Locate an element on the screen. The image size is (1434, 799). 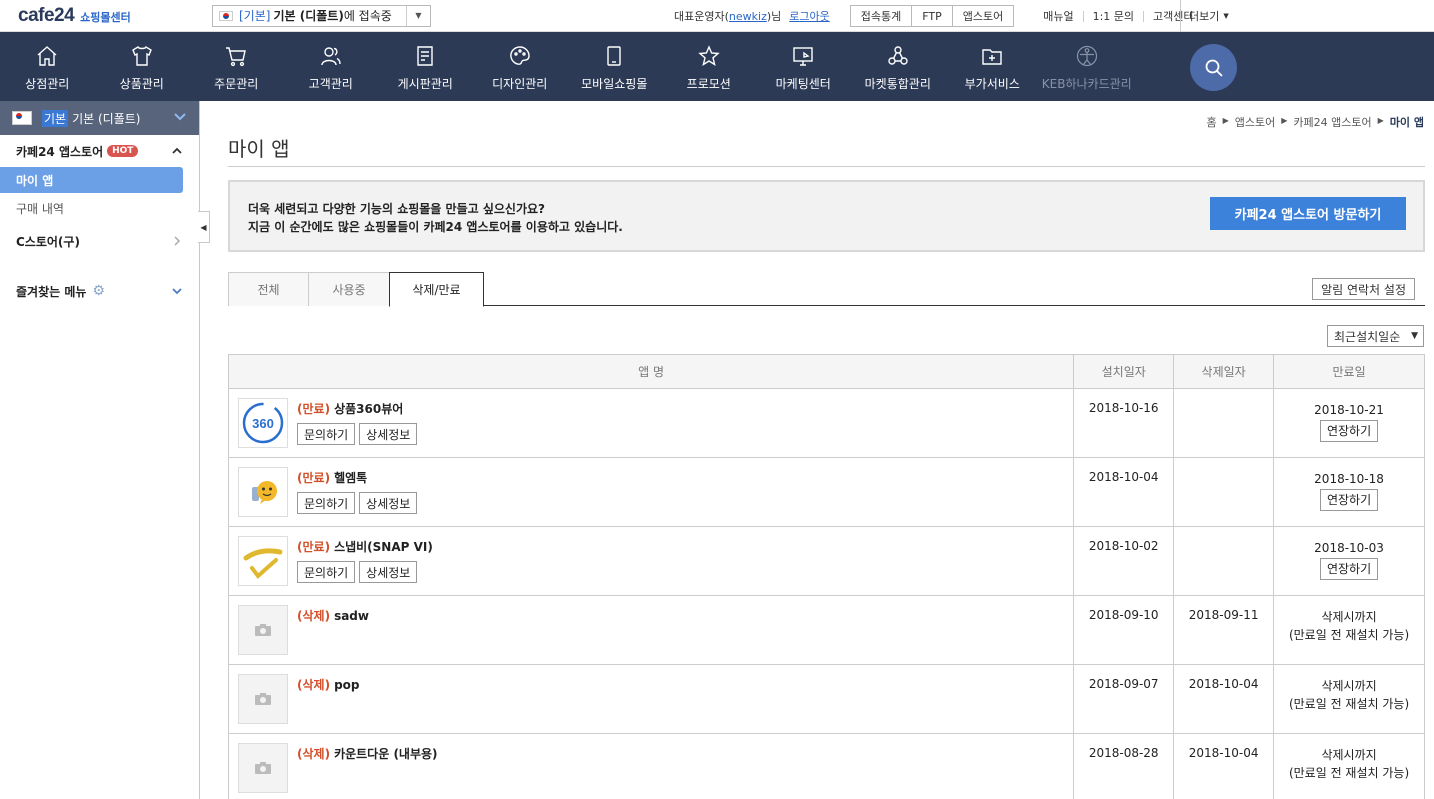
app-name: (만료) 스냅비(SNAP VI) is located at coordinates (365, 546).